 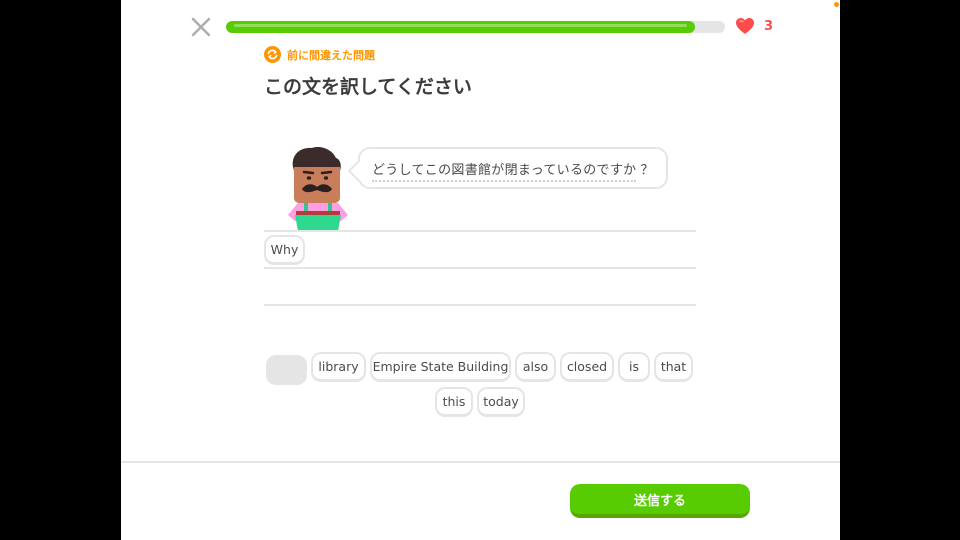 I want to click on word-tile-this: this, so click(x=454, y=402).